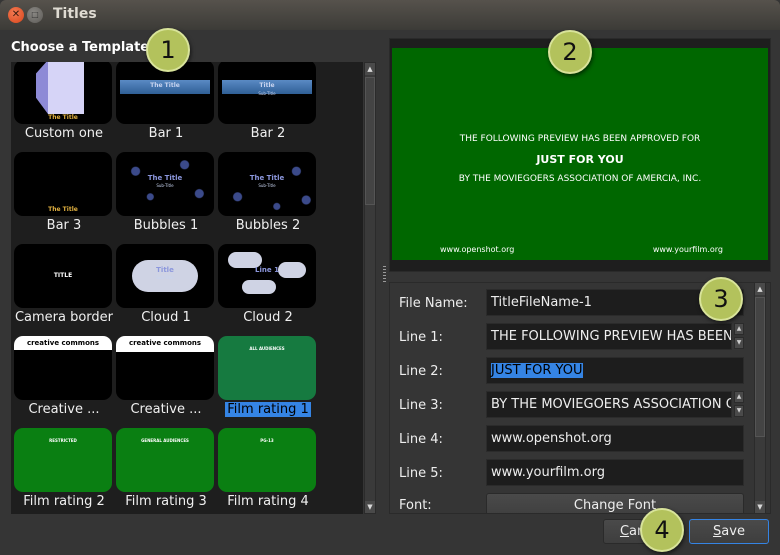 Image resolution: width=780 pixels, height=555 pixels. What do you see at coordinates (615, 472) in the screenshot?
I see `line-5-input: www.yourfilm.org` at bounding box center [615, 472].